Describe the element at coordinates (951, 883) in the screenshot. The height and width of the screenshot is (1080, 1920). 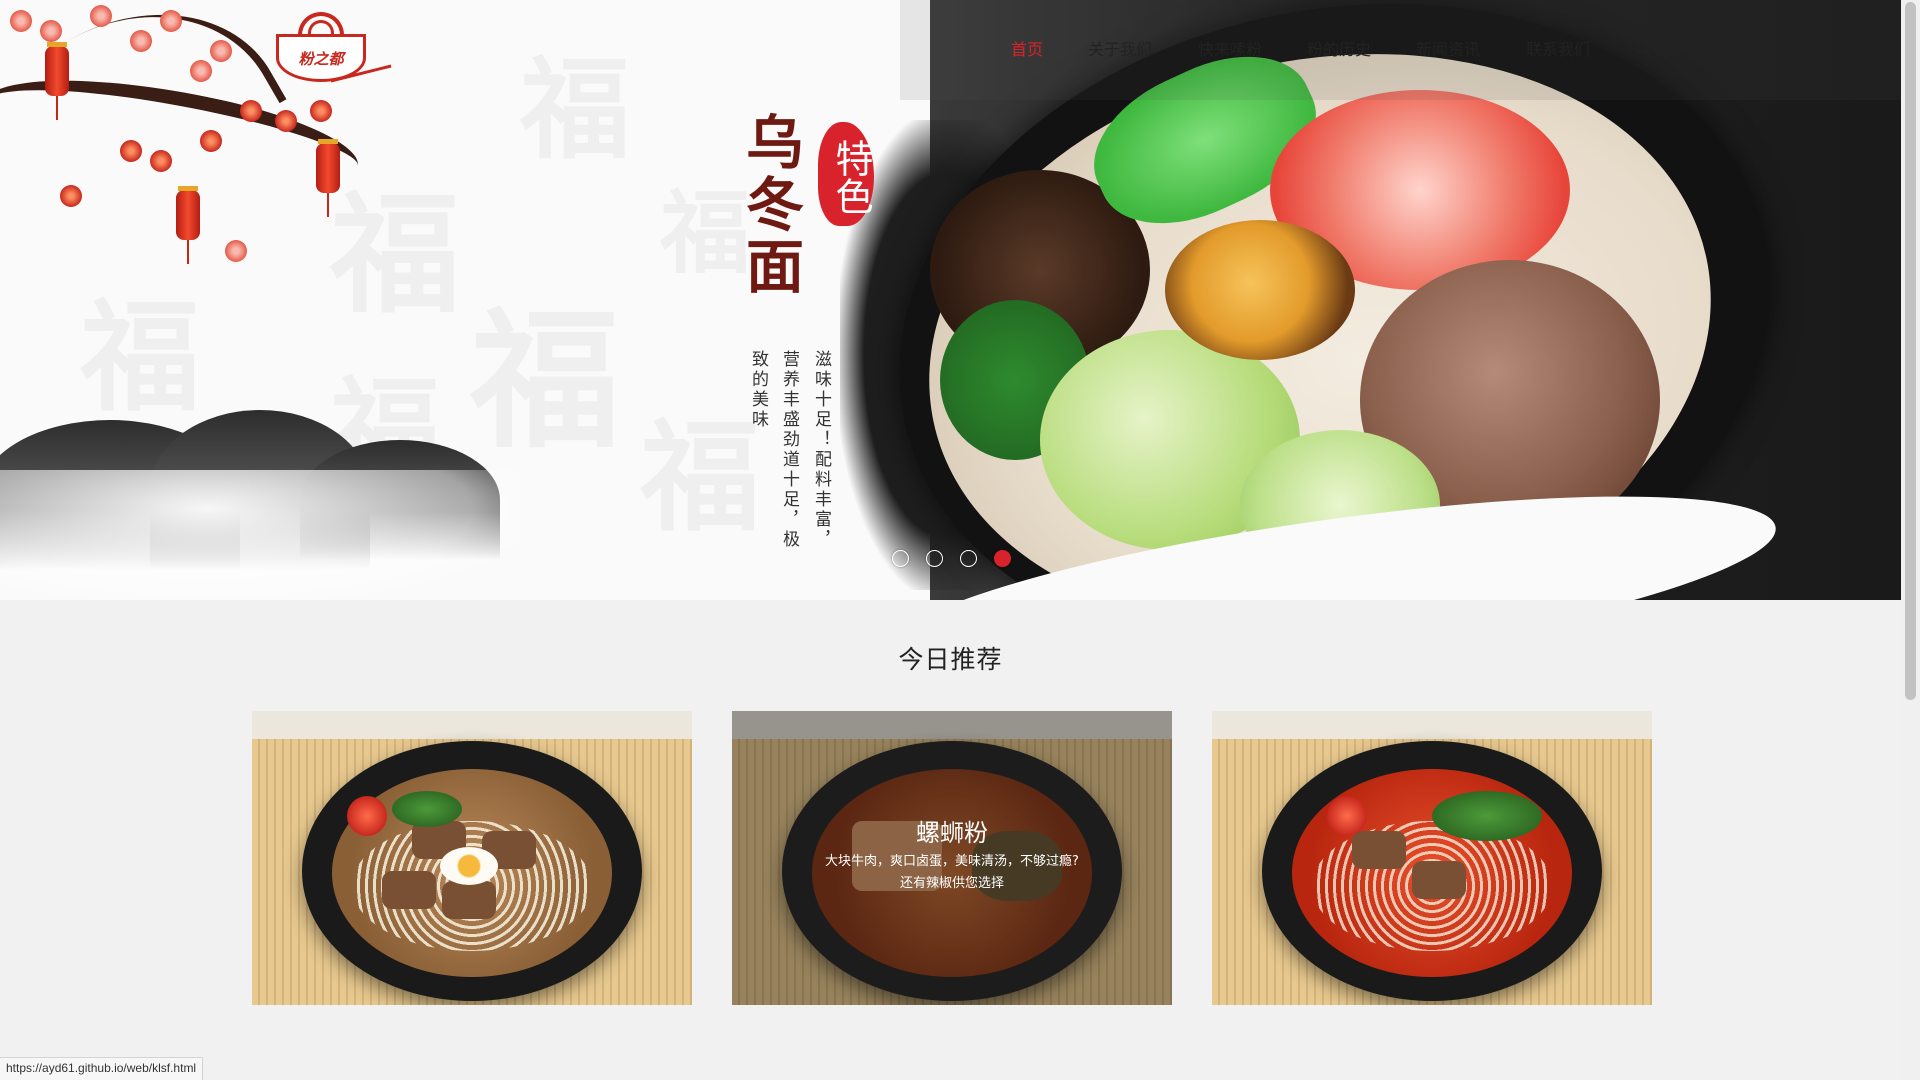
I see `card-desc-line: 还有辣椒供您选择` at that location.